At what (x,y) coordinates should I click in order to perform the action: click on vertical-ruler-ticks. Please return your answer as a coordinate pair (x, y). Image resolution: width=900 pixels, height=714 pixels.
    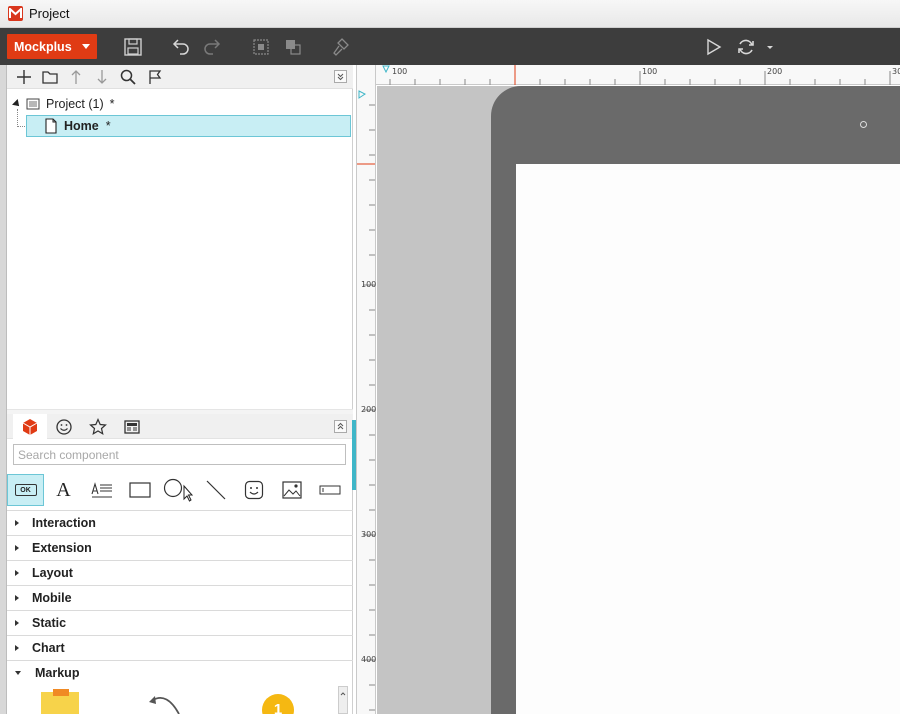
    Looking at the image, I should click on (366, 400).